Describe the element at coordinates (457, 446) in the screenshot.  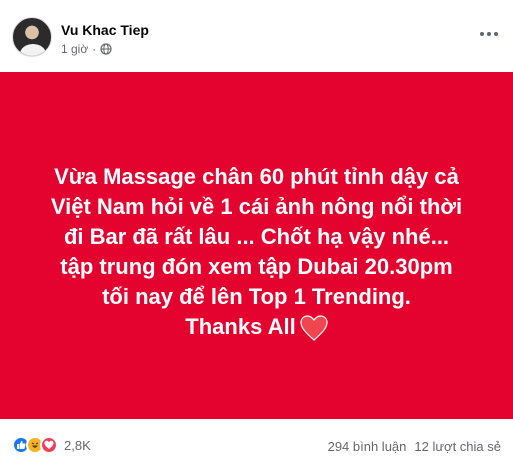
I see `share-count: 12 lượt chia sẻ` at that location.